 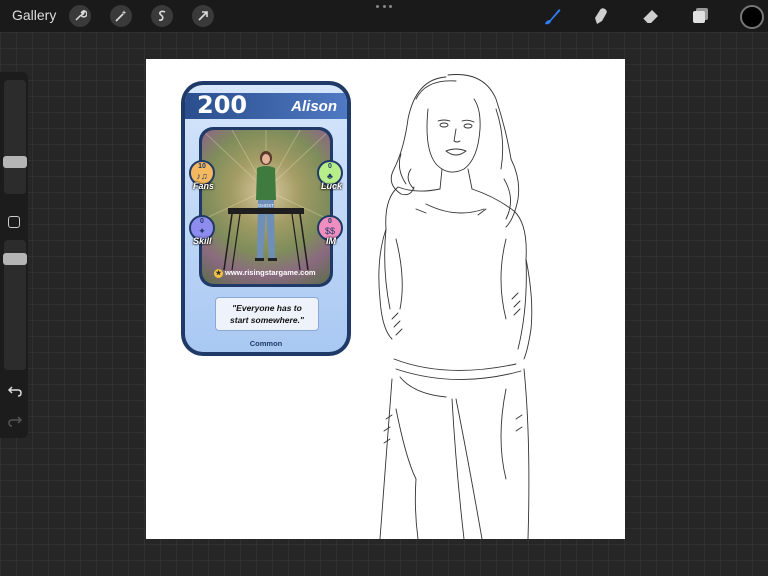 I want to click on left-sidebar, so click(x=14, y=255).